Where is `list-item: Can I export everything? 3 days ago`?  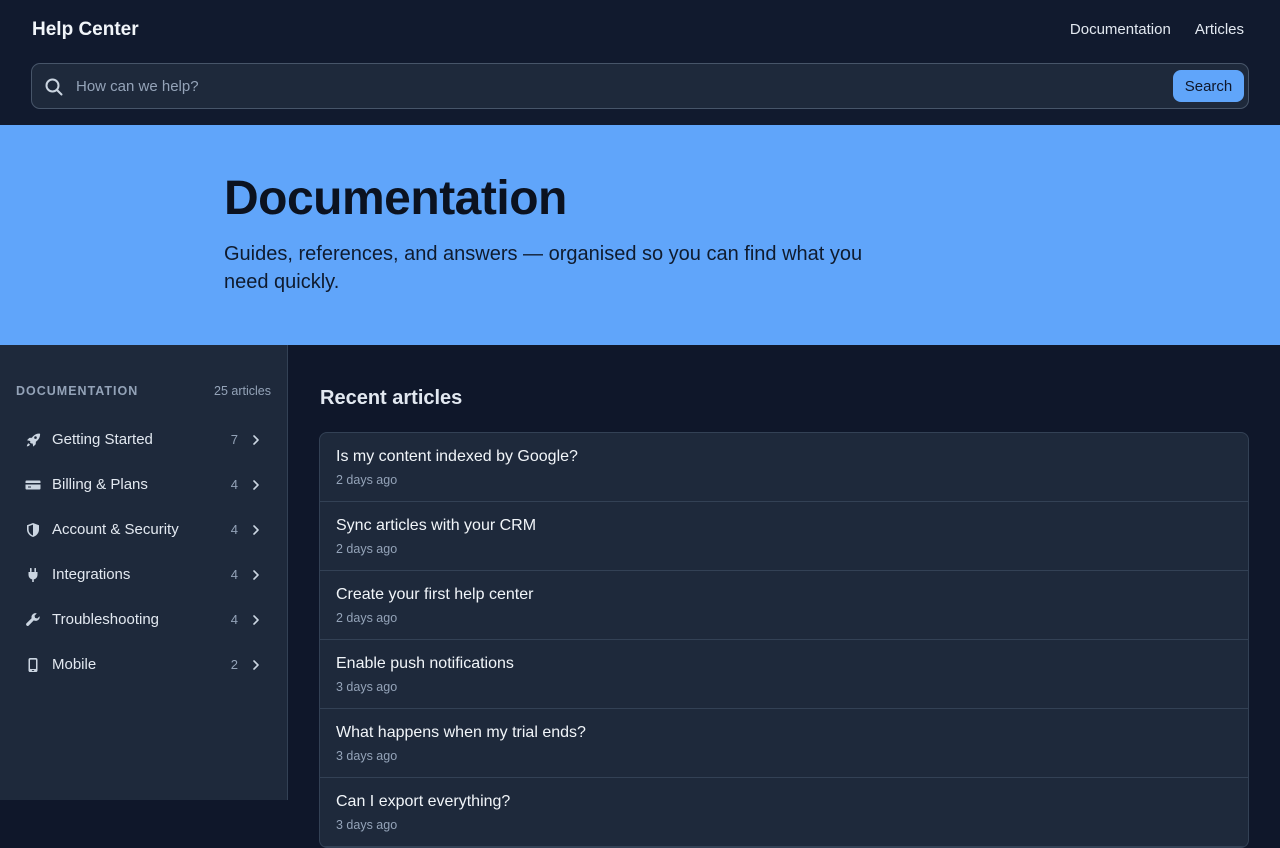 list-item: Can I export everything? 3 days ago is located at coordinates (784, 812).